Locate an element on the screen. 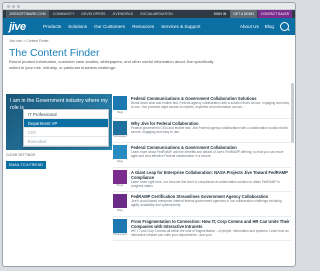  toplink-developers: DEVELOPERS is located at coordinates (94, 14).